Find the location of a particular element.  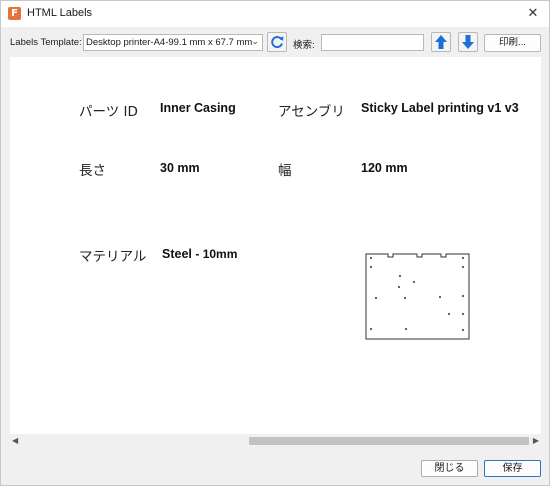

horizontal-scrollbar: ◀ ▶ is located at coordinates (275, 441).